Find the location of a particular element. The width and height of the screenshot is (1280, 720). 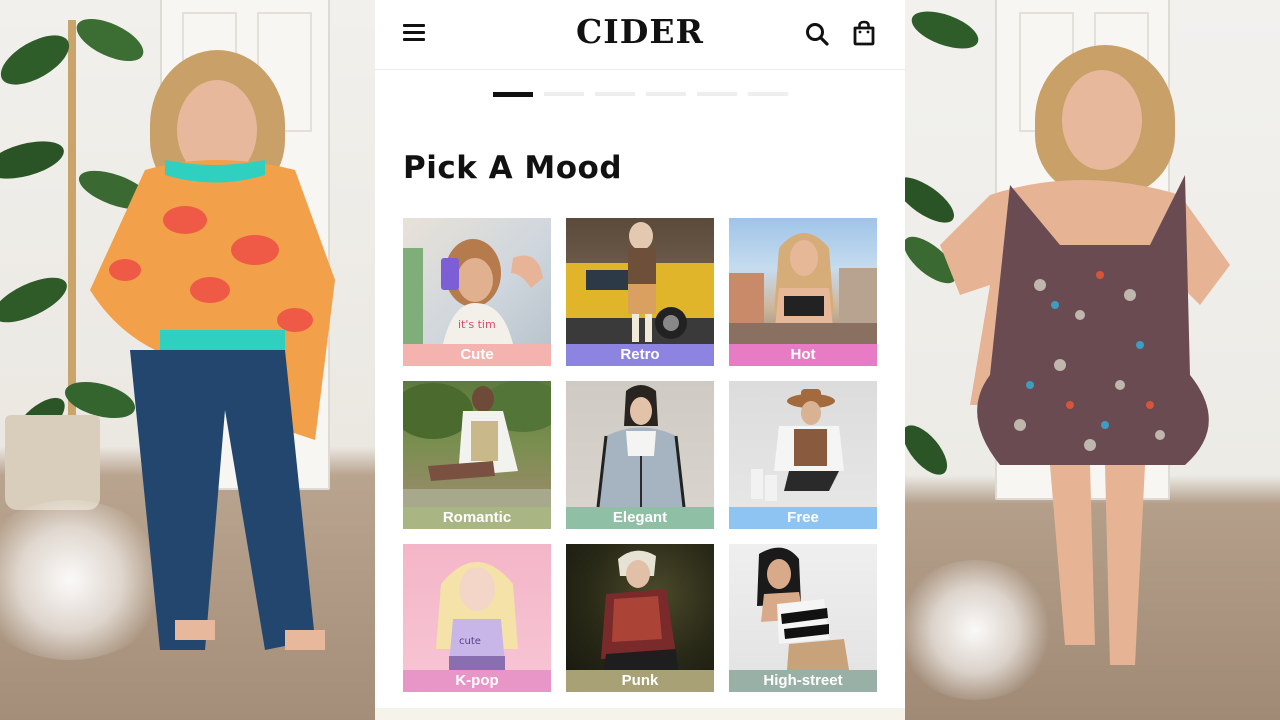

mood-photo-elegant is located at coordinates (640, 444).